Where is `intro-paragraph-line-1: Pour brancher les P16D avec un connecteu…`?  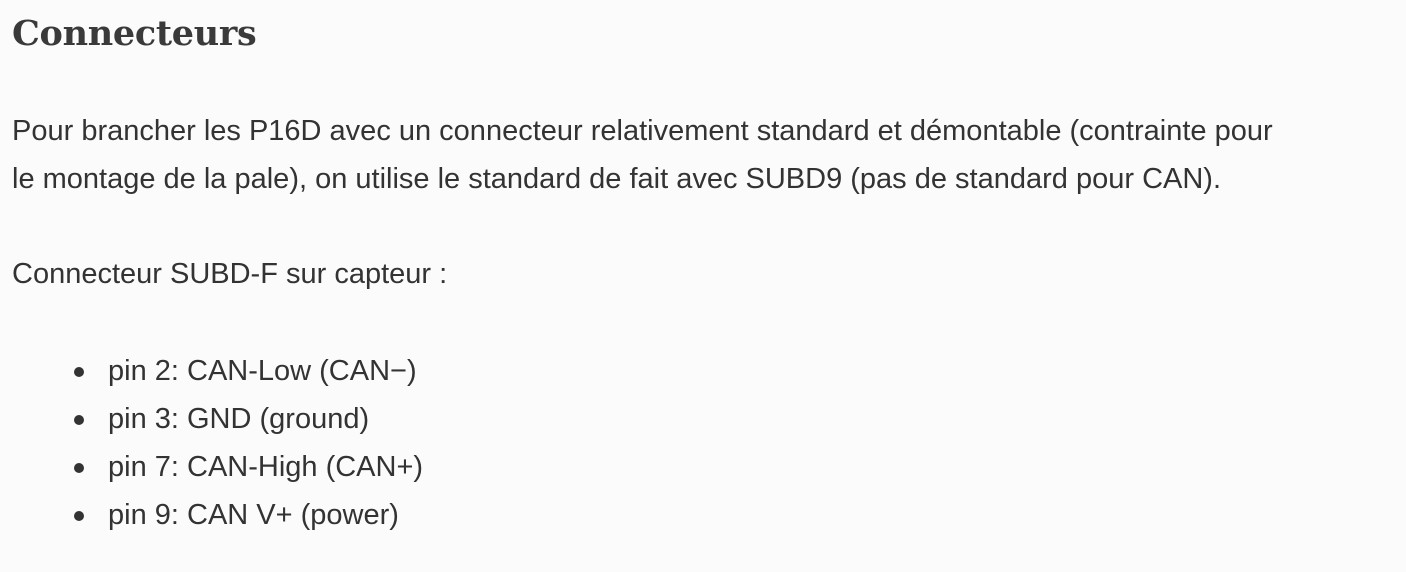
intro-paragraph-line-1: Pour brancher les P16D avec un connecteu… is located at coordinates (642, 131).